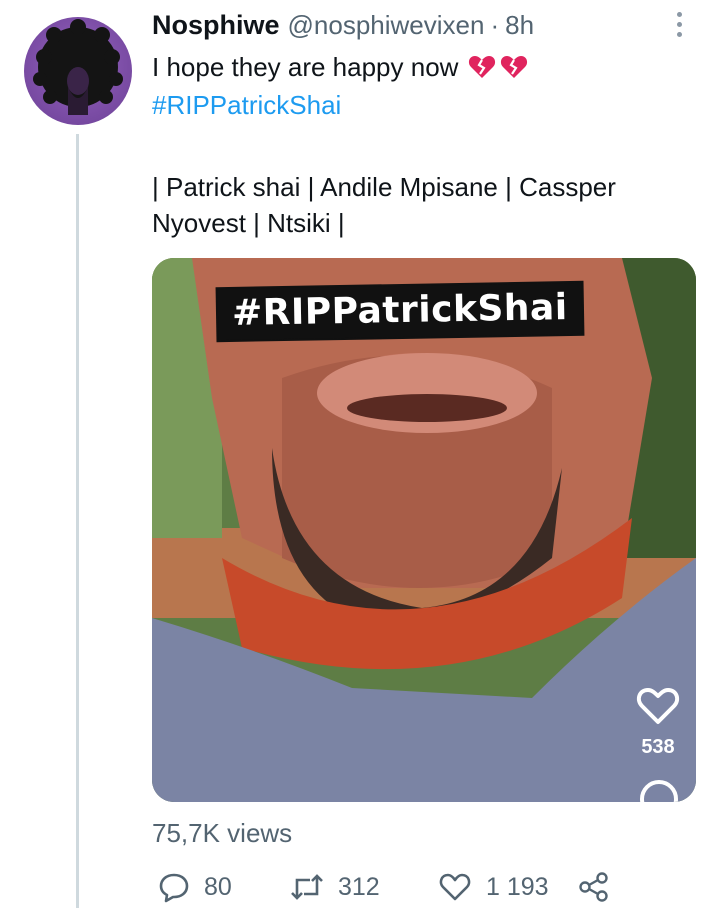  Describe the element at coordinates (400, 311) in the screenshot. I see `video-overlay-hashtag: #RIPPatrickShai` at that location.